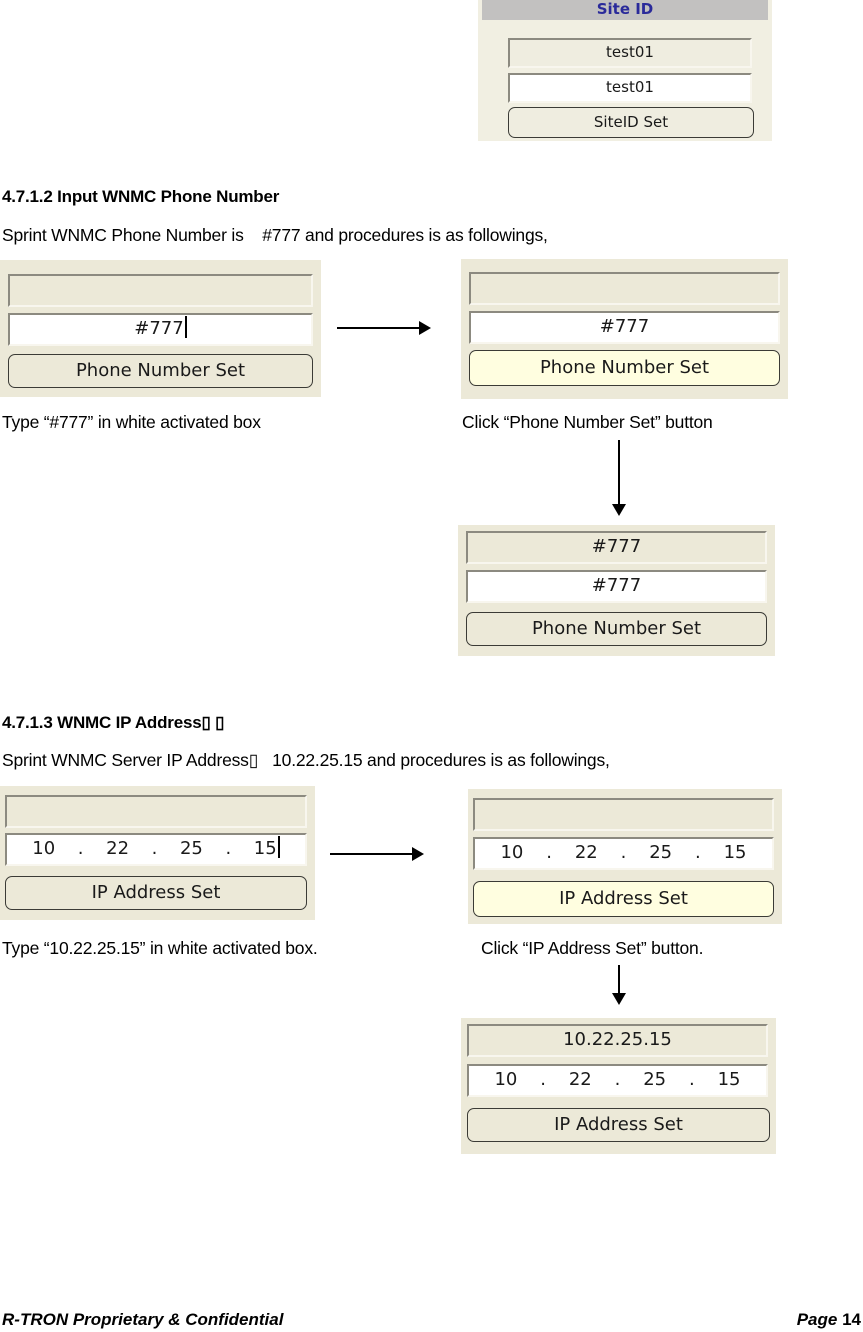 The image size is (863, 1332). Describe the element at coordinates (631, 122) in the screenshot. I see `site-id-set-button: SiteID Set` at that location.